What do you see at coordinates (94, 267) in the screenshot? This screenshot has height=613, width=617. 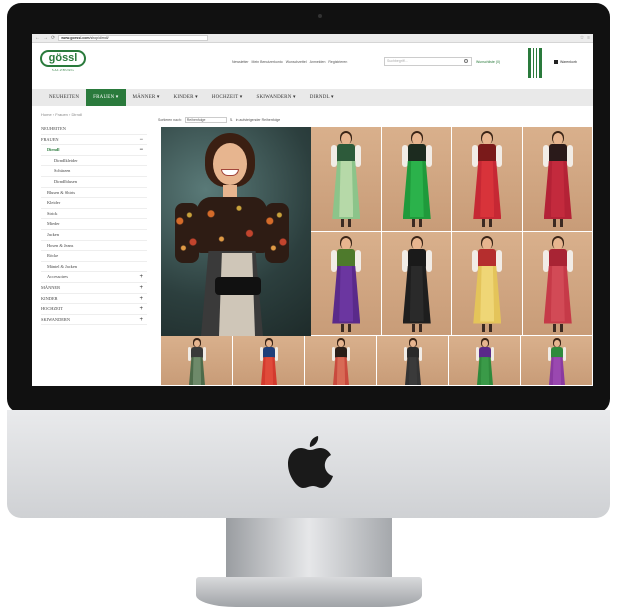 I see `sidebar-item: Mäntel & Jacken` at bounding box center [94, 267].